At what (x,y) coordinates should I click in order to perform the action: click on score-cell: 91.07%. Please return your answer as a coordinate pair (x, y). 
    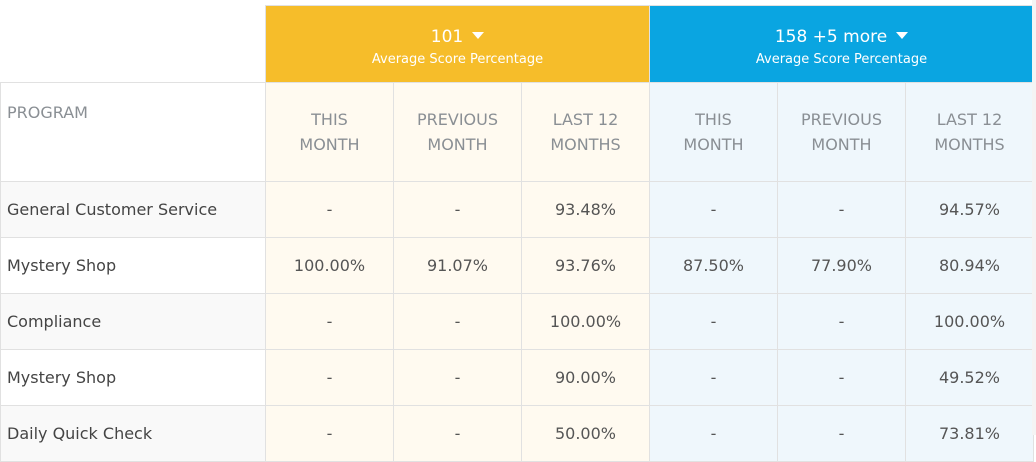
    Looking at the image, I should click on (457, 265).